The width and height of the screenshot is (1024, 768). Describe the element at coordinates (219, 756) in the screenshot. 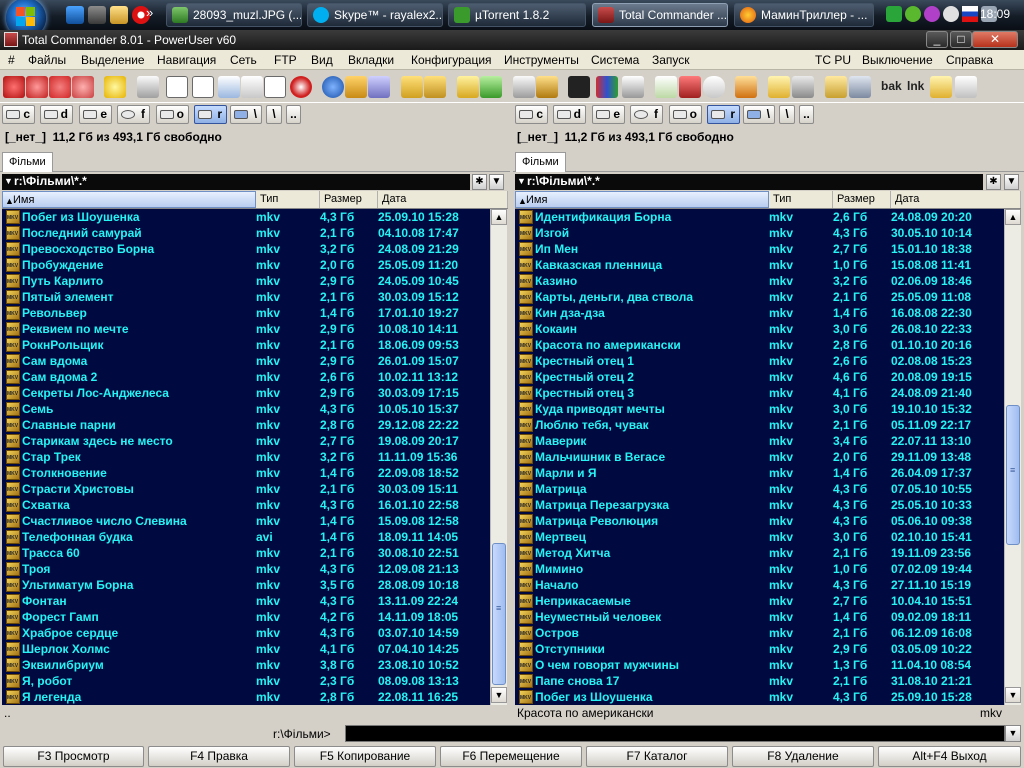

I see `f4-edit-button: F4 Правка` at that location.